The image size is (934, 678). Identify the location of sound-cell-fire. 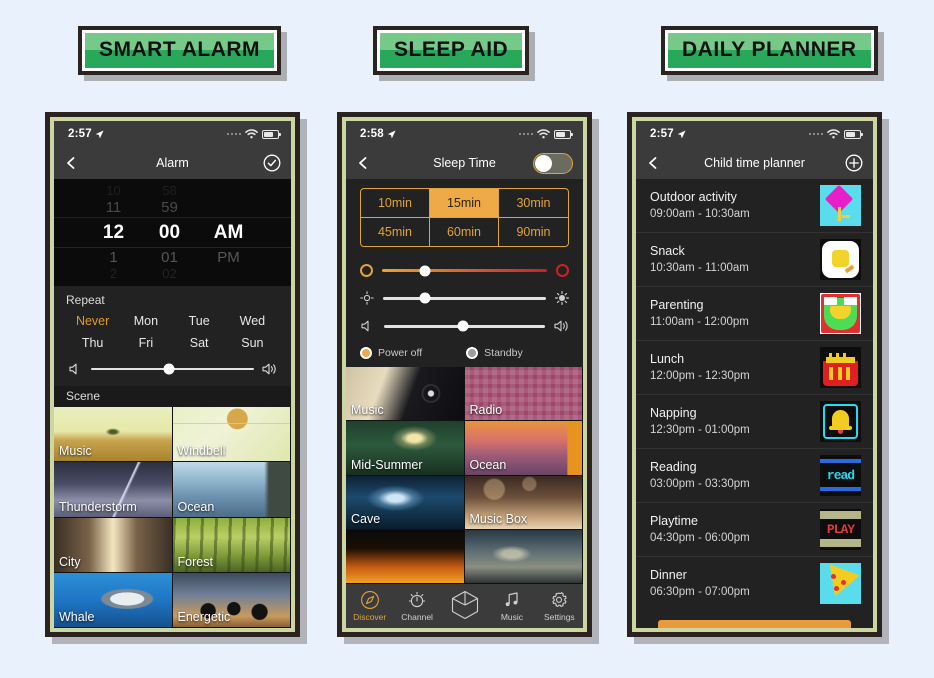
(405, 556).